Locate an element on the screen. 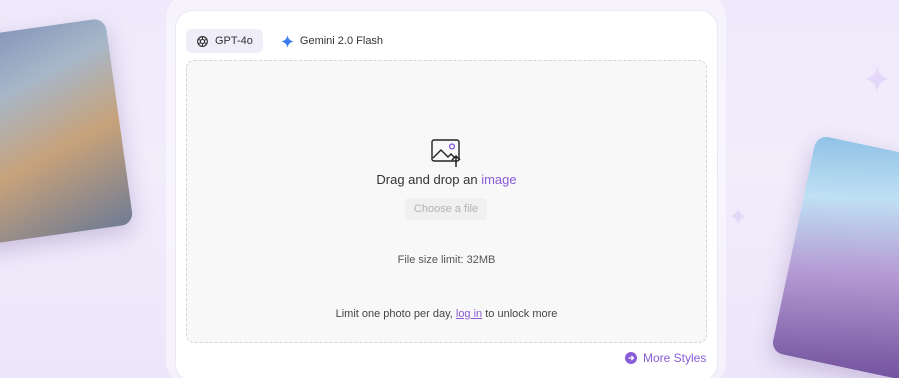 The width and height of the screenshot is (899, 378). more-styles-link: More Styles is located at coordinates (665, 358).